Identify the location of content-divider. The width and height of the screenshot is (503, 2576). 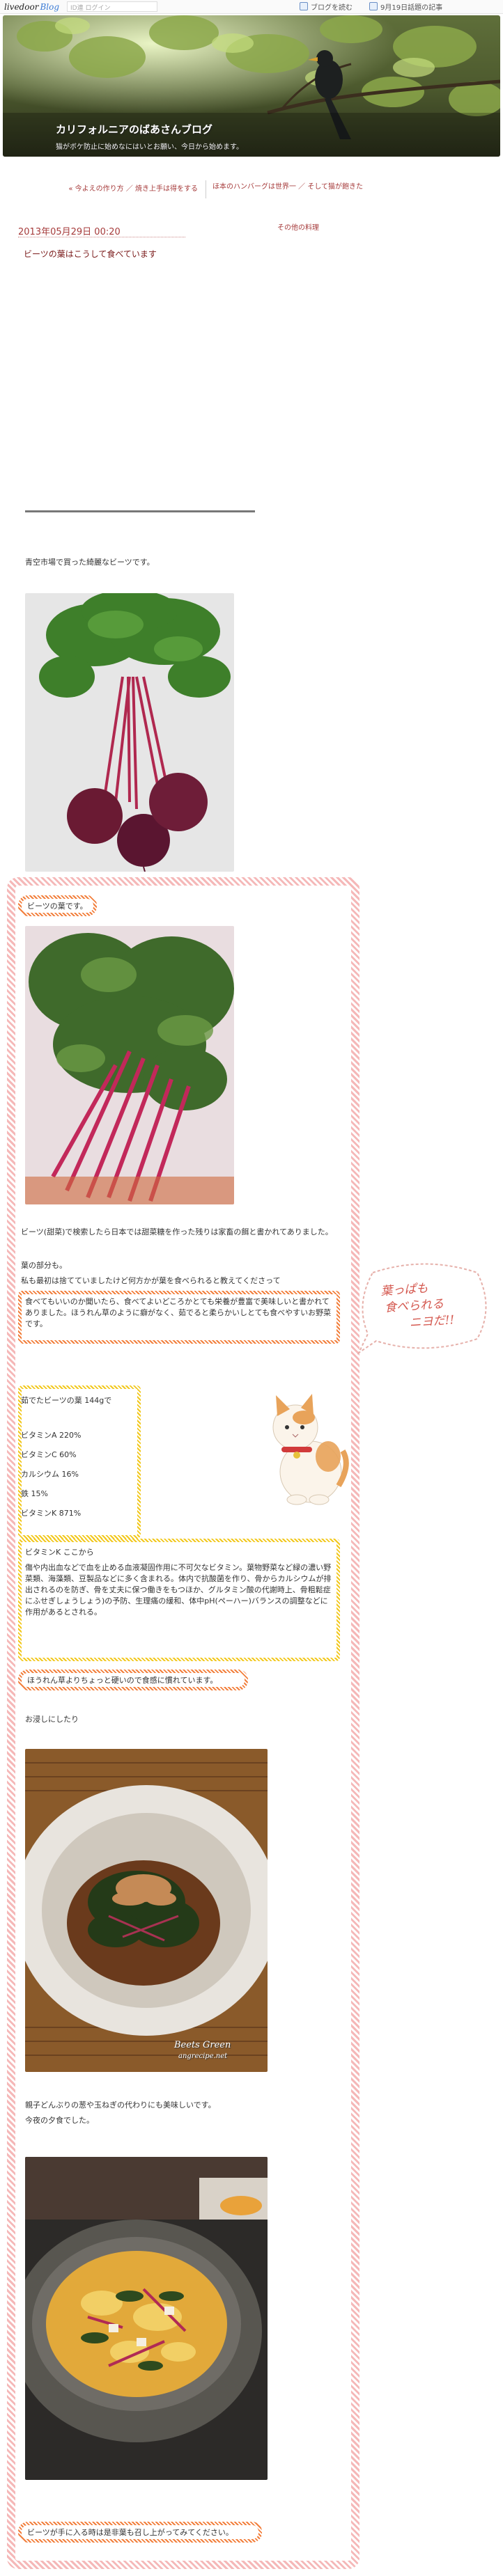
(140, 511).